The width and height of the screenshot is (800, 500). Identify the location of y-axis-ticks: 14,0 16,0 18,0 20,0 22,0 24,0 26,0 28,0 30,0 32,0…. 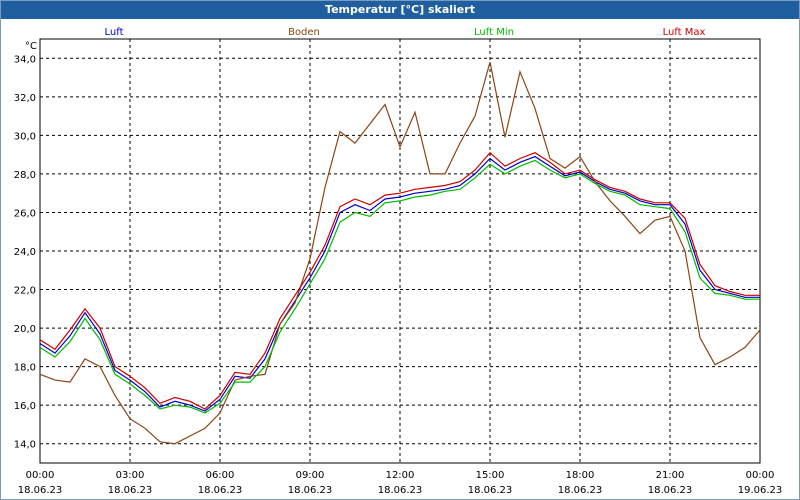
(25, 252).